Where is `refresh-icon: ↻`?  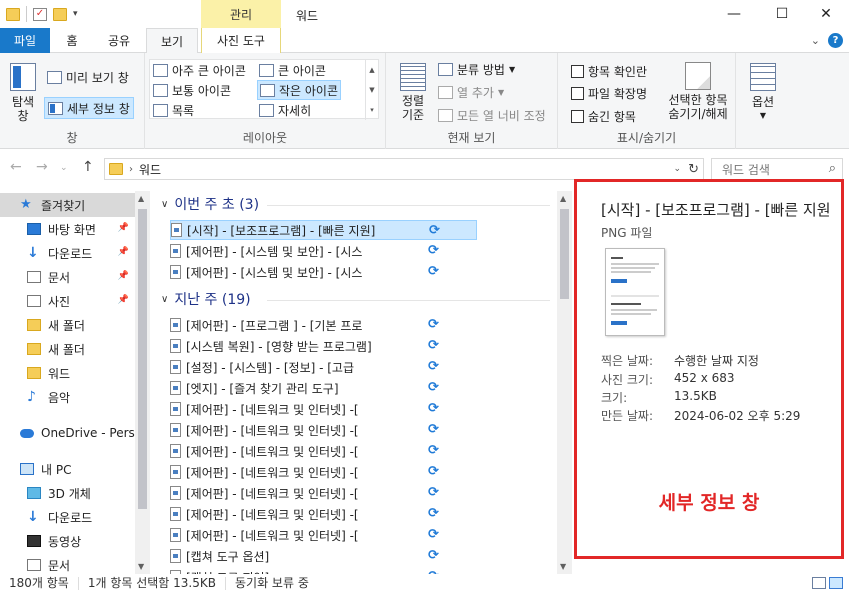
refresh-icon: ↻ is located at coordinates (693, 169).